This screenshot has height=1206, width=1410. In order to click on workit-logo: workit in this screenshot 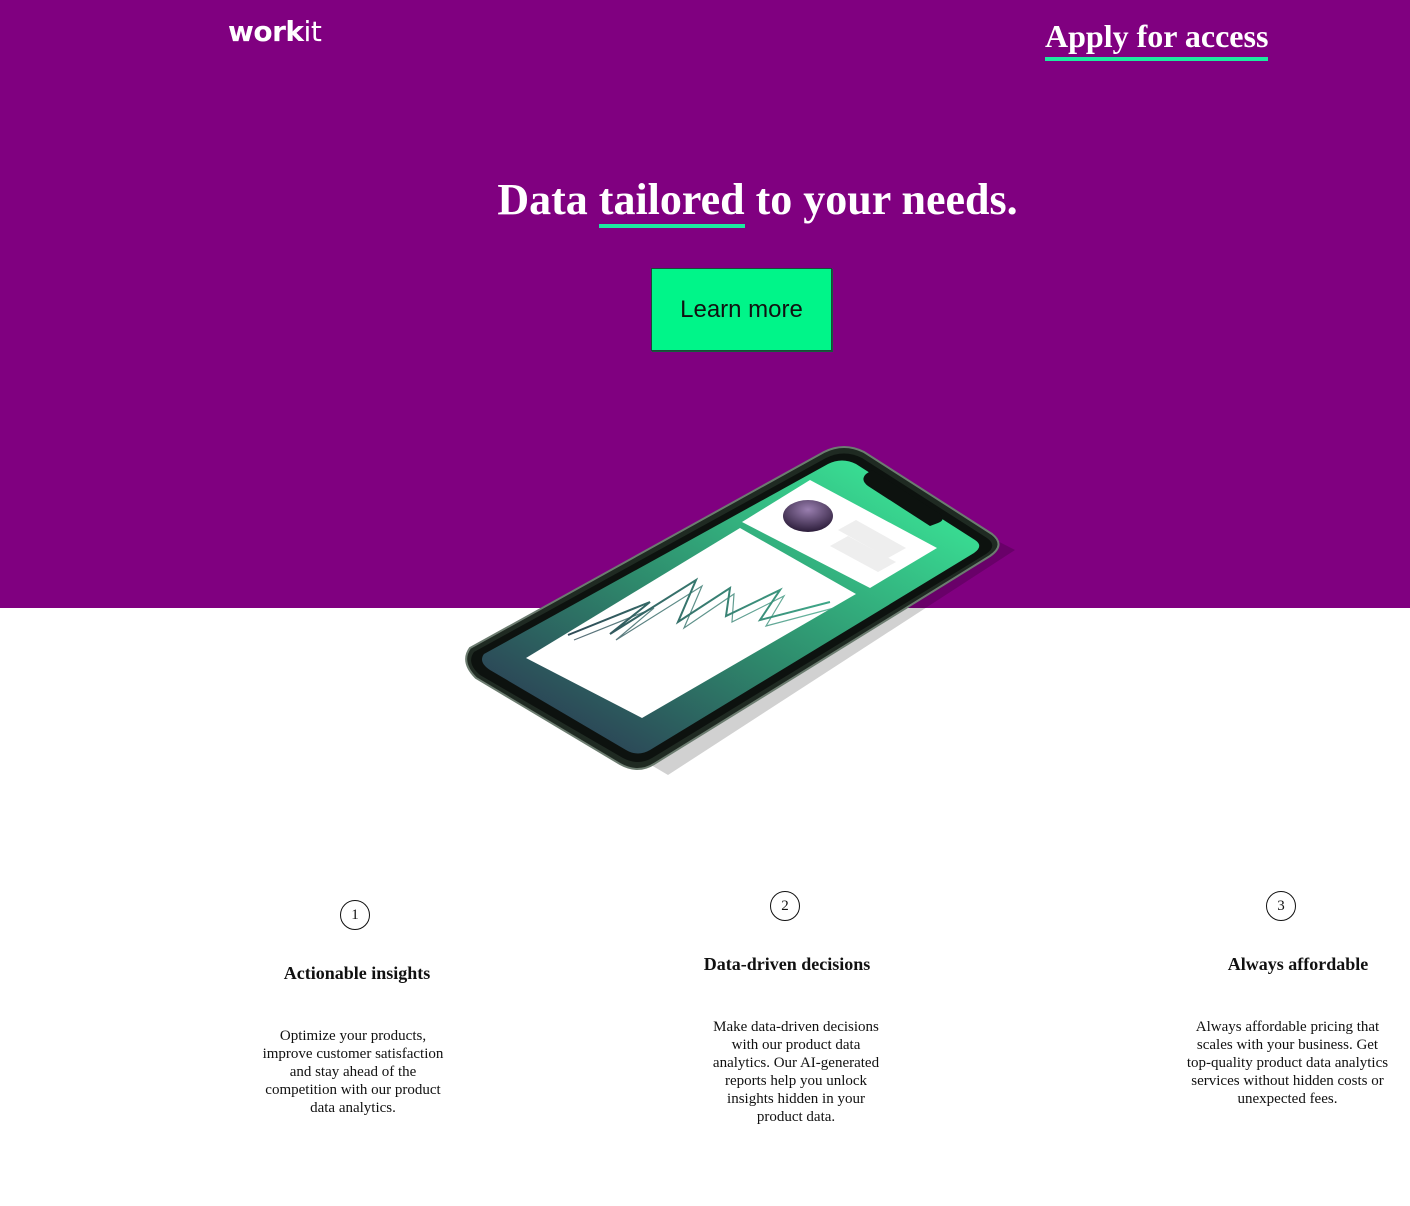, I will do `click(275, 32)`.